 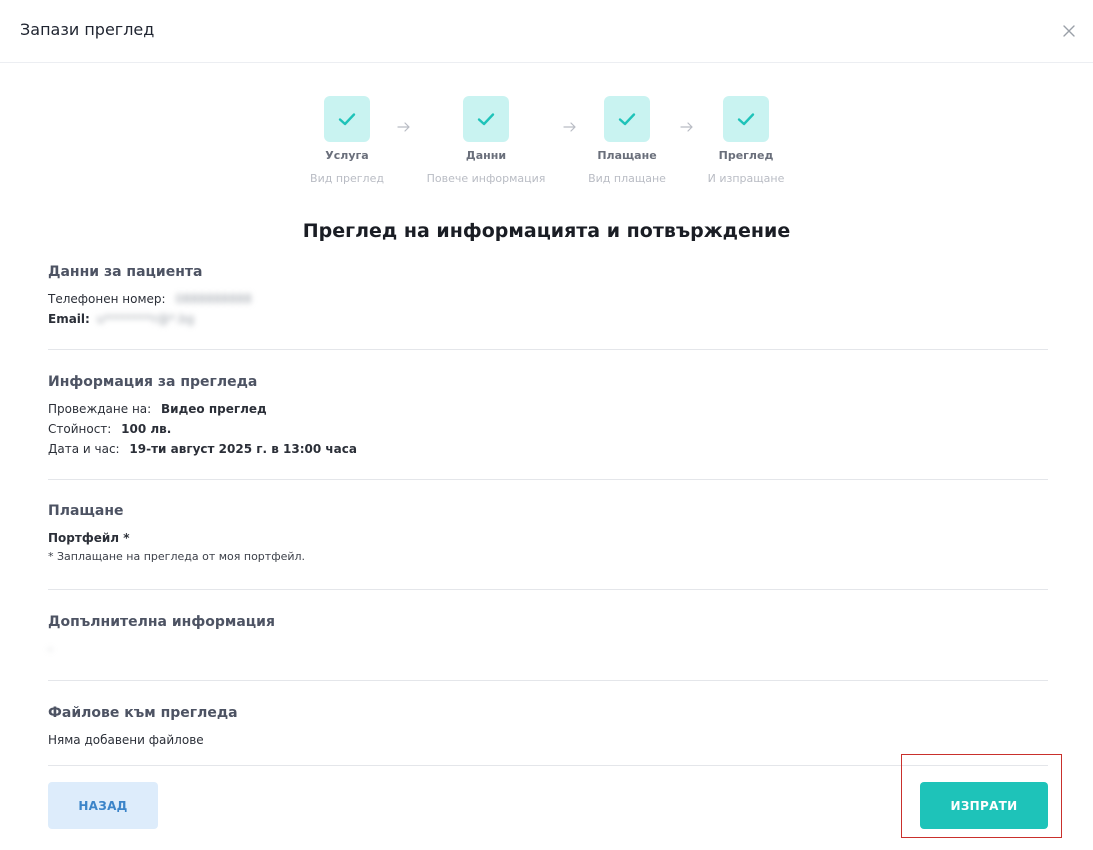 I want to click on dialog-title: Запази преглед, so click(x=87, y=29).